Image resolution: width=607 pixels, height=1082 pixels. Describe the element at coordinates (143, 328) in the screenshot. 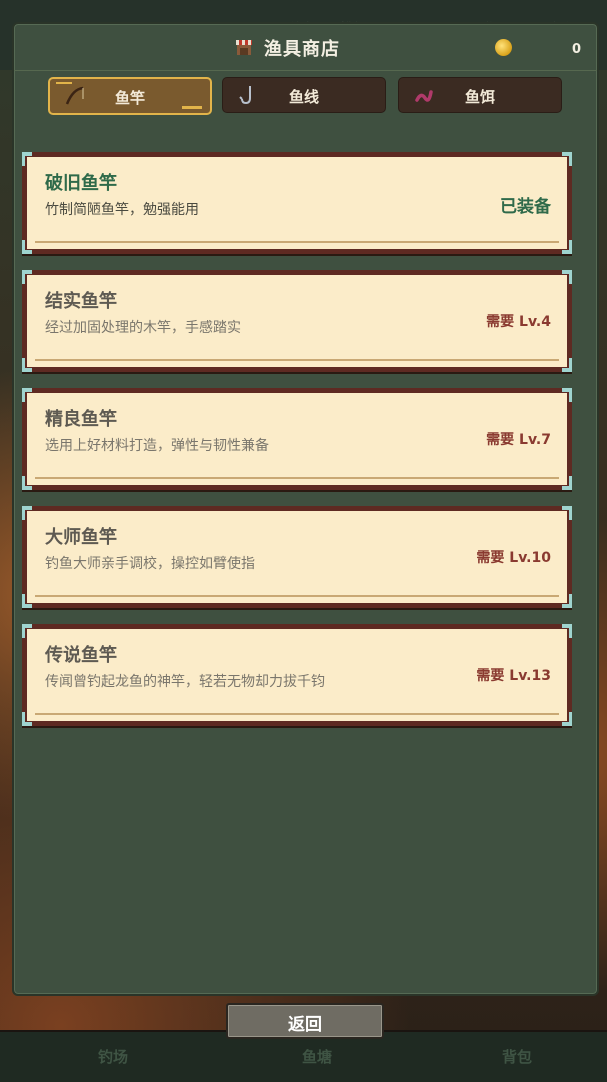

I see `item-description: 经过加固处理的木竿，手感踏实` at that location.